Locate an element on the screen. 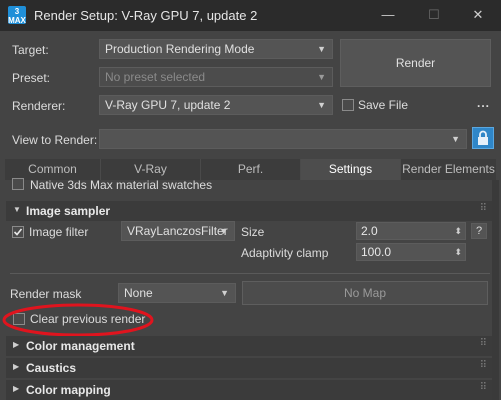  preset-value: No preset selected is located at coordinates (155, 77).